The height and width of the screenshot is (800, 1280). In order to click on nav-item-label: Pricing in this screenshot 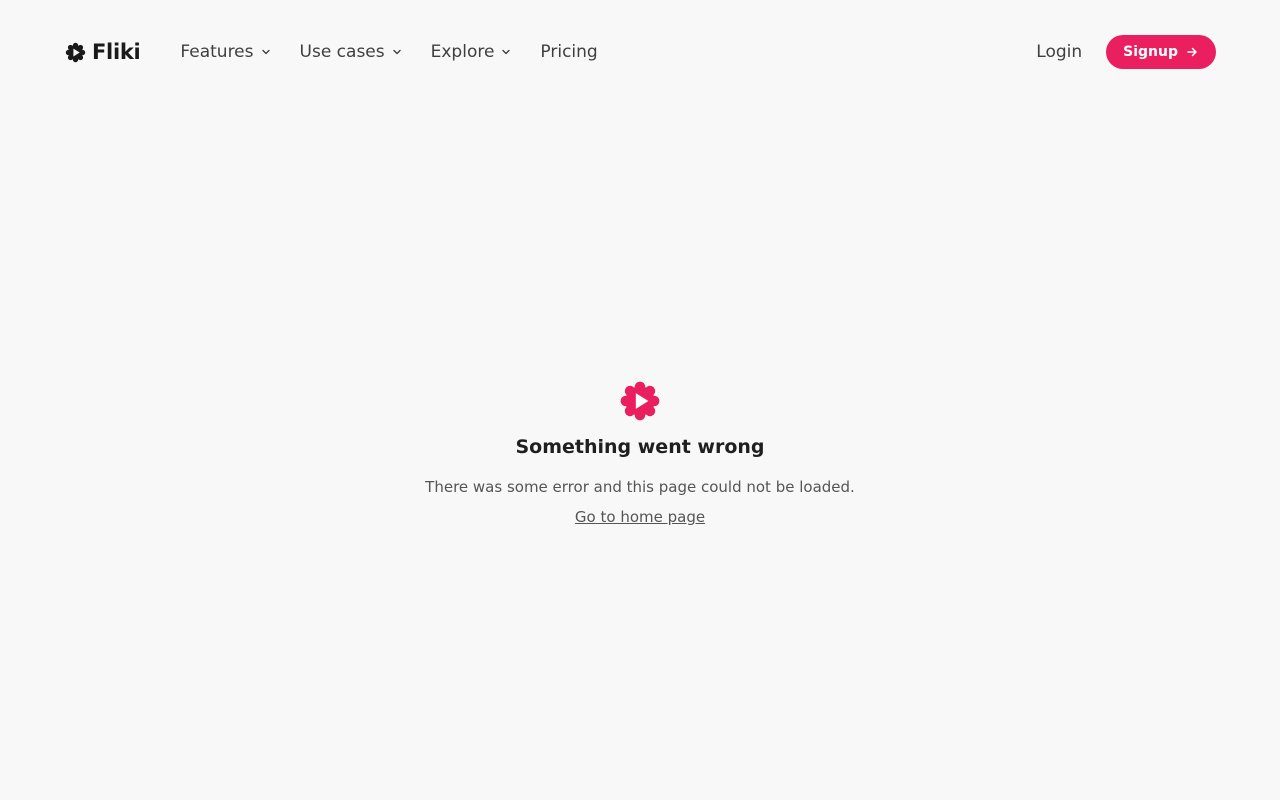, I will do `click(569, 52)`.